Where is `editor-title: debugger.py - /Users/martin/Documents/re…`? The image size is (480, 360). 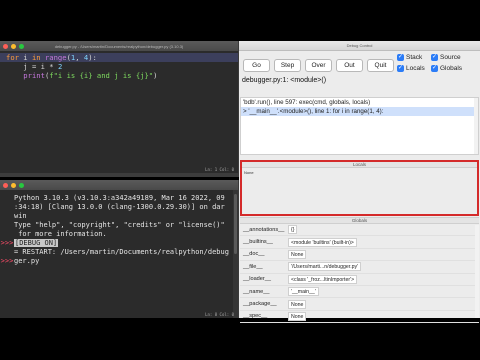
editor-title: debugger.py - /Users/martin/Documents/re… is located at coordinates (119, 46).